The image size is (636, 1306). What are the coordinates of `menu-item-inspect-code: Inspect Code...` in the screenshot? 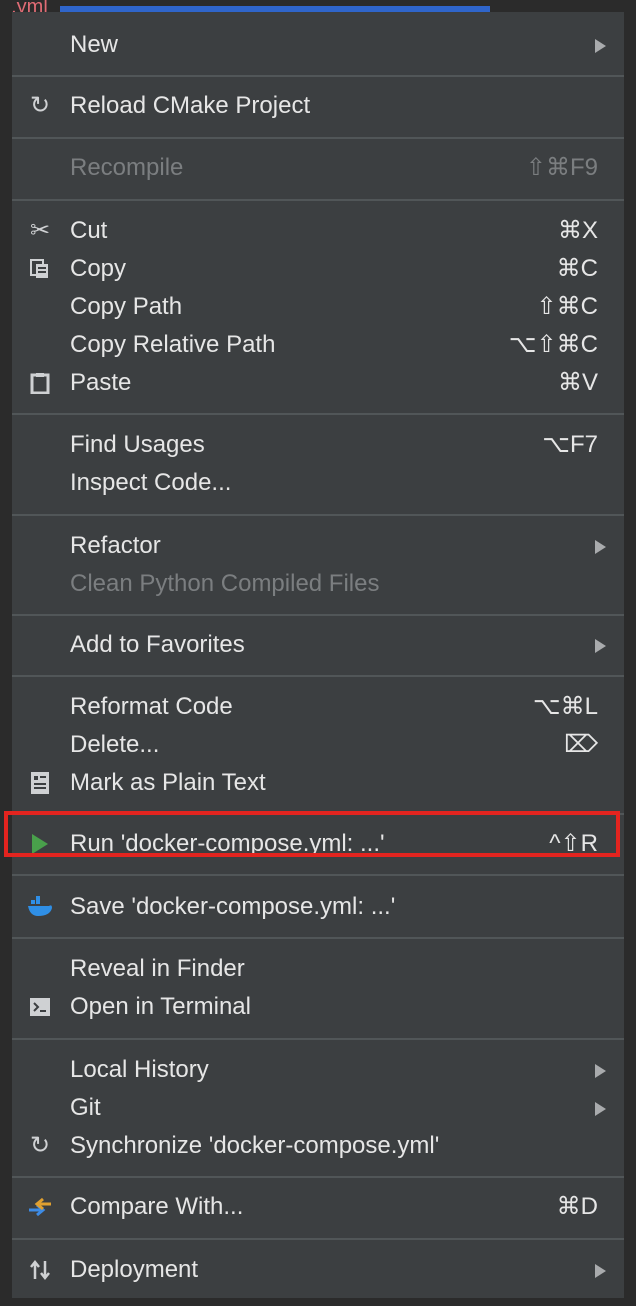 It's located at (318, 483).